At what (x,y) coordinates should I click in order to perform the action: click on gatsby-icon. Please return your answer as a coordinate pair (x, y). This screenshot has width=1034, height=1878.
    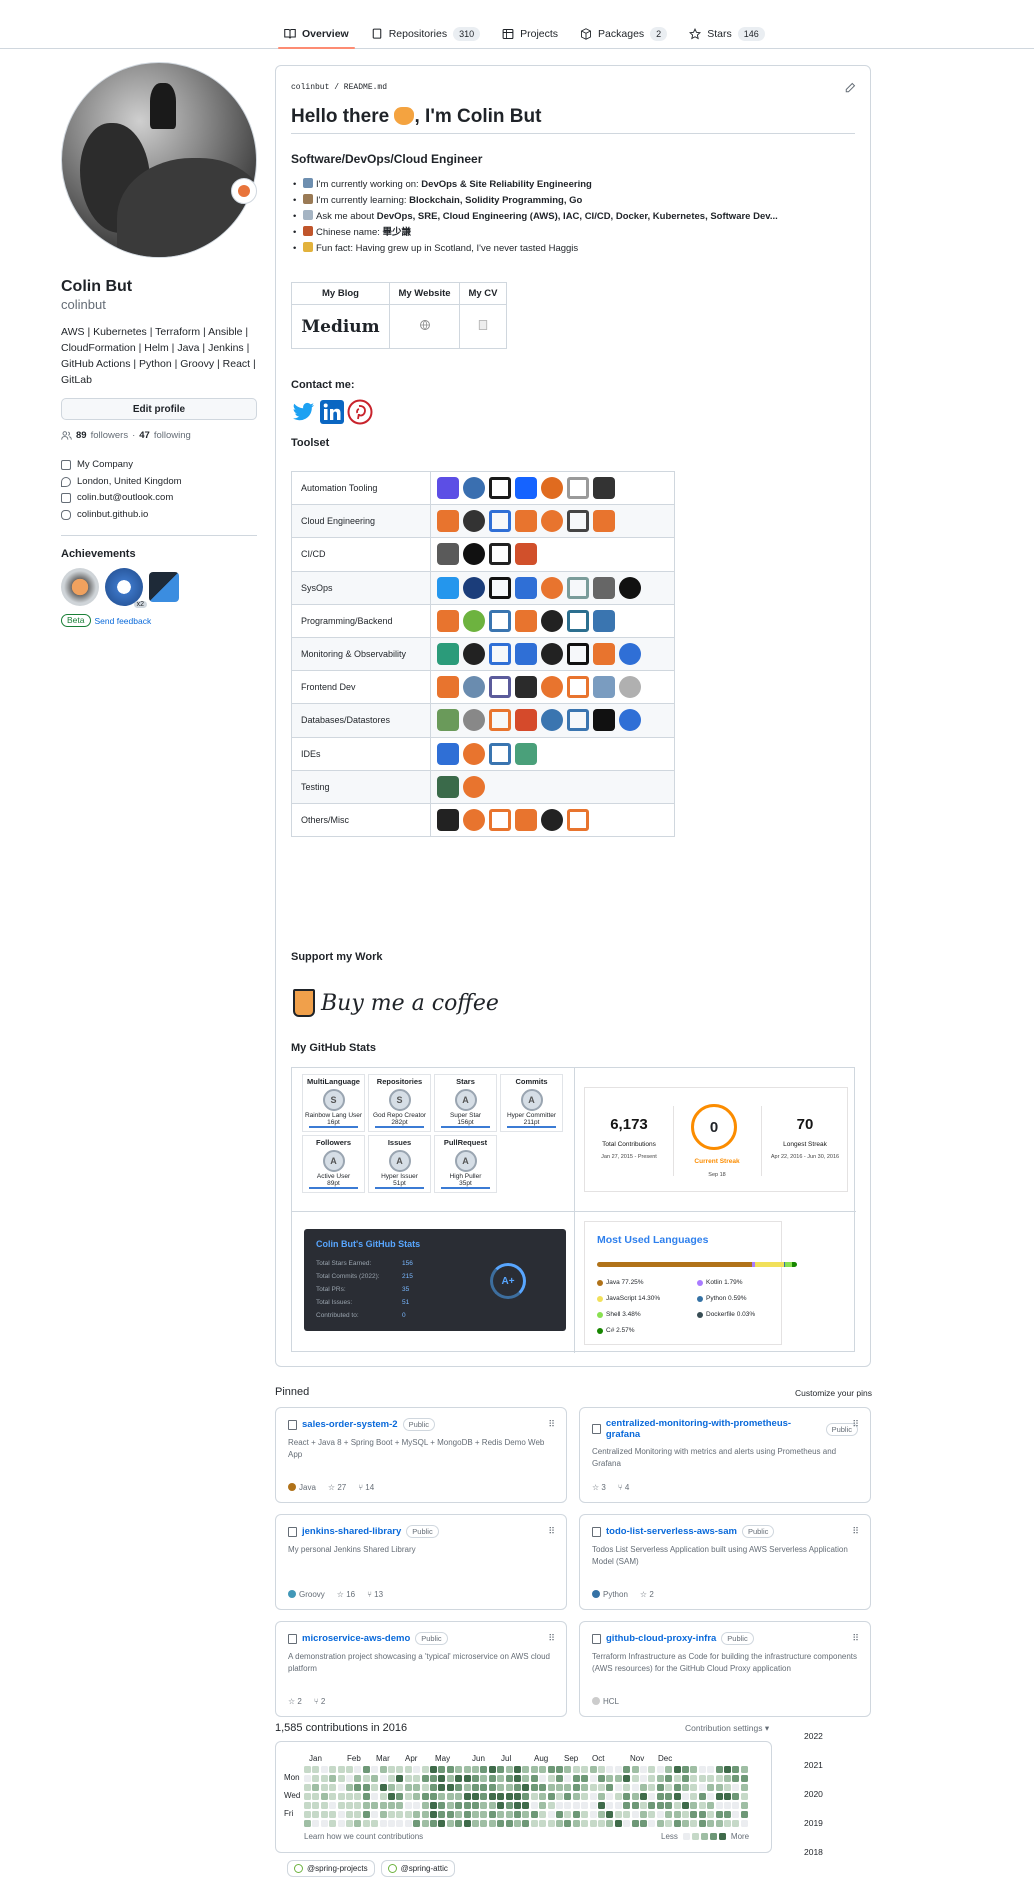
    Looking at the image, I should click on (552, 687).